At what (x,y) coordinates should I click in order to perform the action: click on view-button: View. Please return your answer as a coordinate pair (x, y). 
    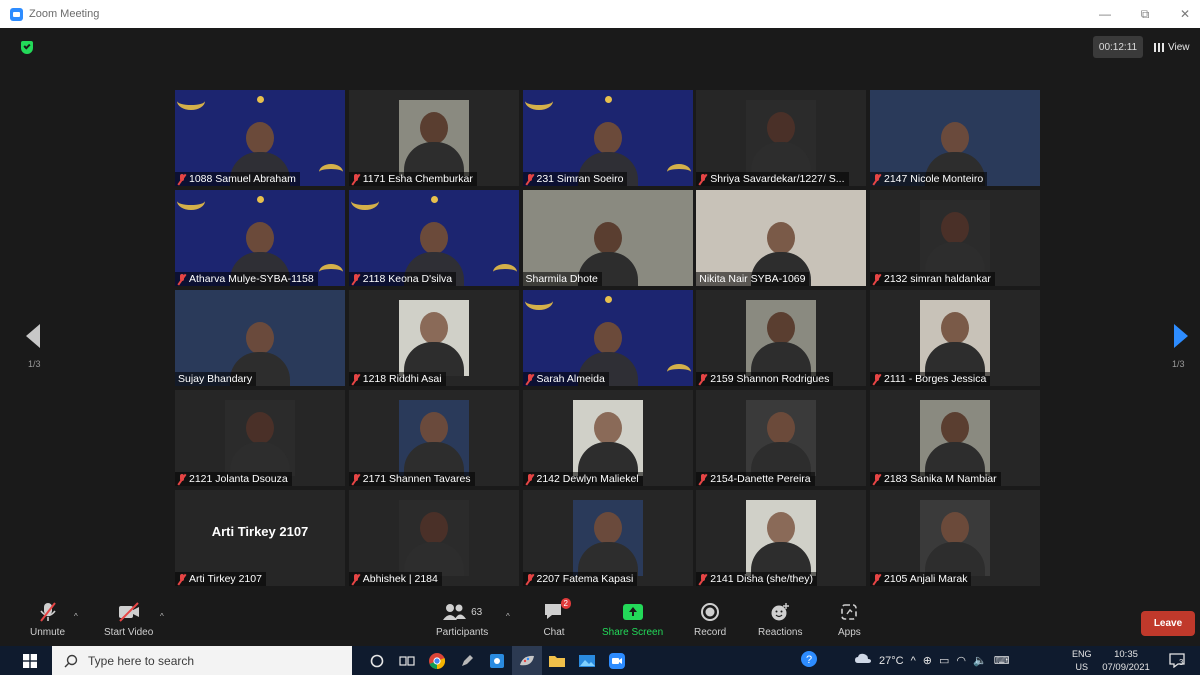
    Looking at the image, I should click on (1172, 47).